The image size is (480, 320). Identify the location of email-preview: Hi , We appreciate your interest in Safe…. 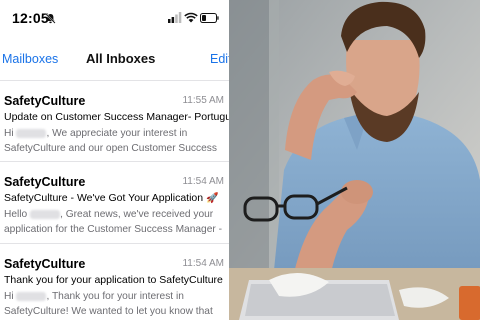
(115, 141).